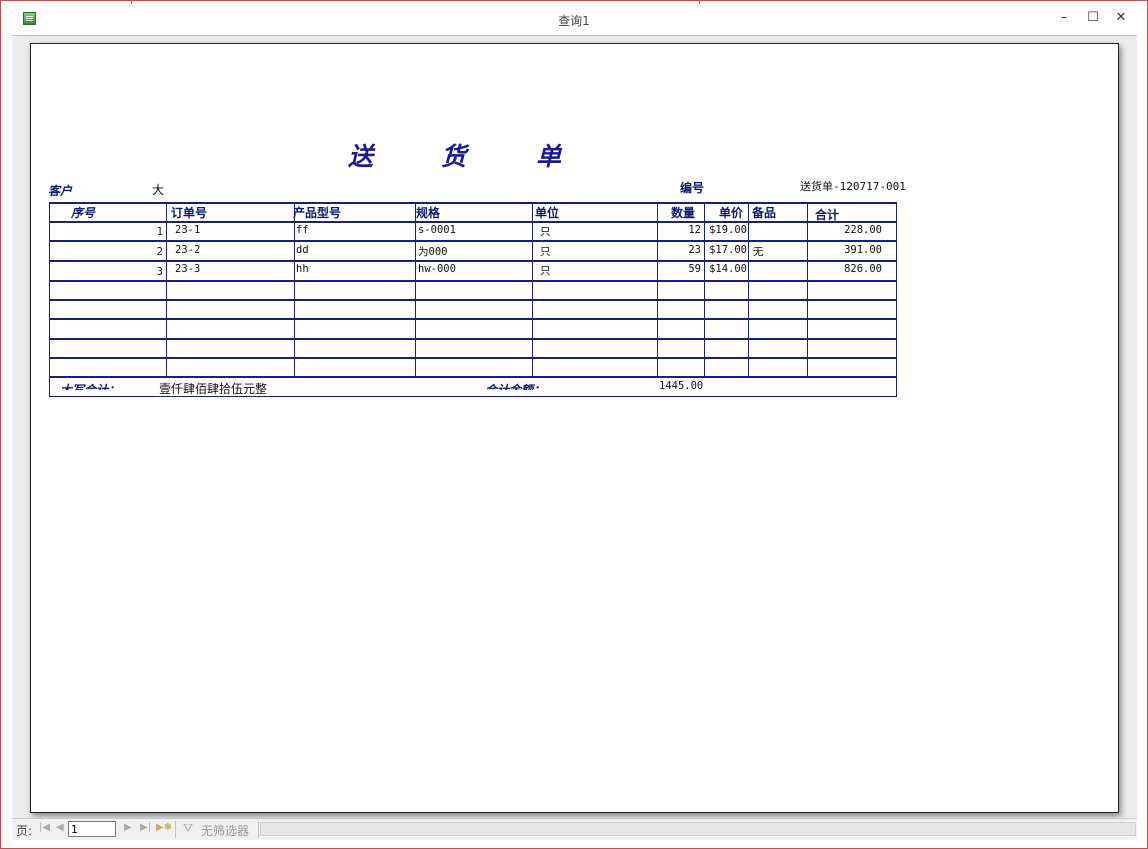 The image size is (1148, 849). I want to click on column-header: 订单号, so click(189, 213).